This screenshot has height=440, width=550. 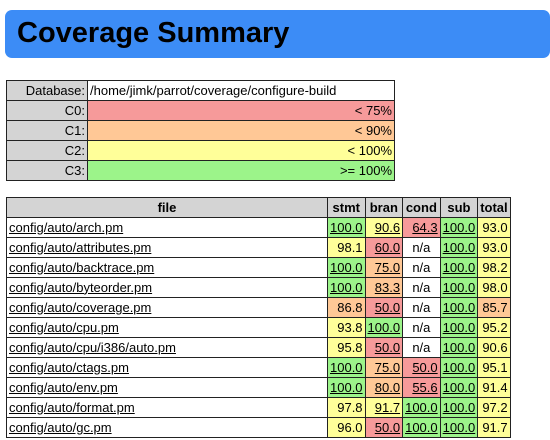 I want to click on bran-cell: 100.0, so click(x=384, y=327).